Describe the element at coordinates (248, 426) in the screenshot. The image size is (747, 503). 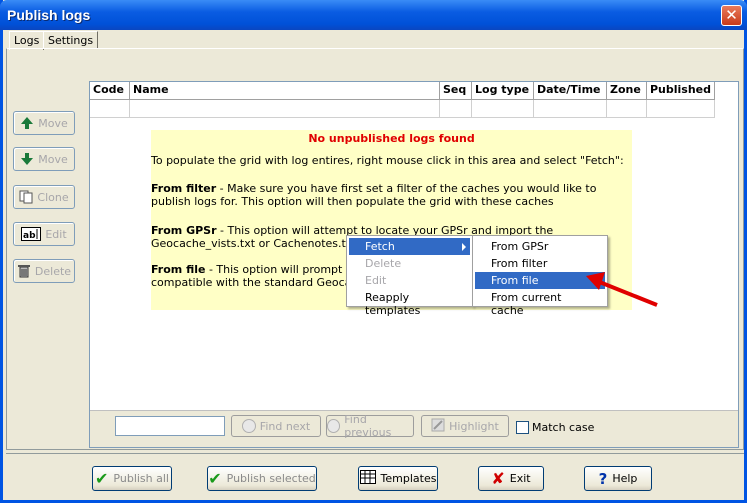
I see `find-next-icon` at that location.